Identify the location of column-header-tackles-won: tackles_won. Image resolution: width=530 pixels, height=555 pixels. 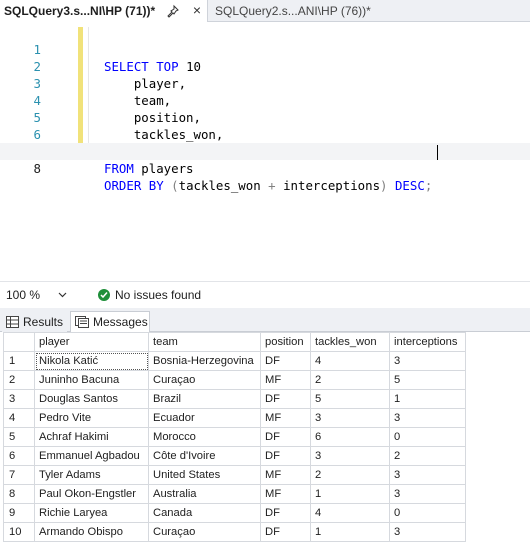
(350, 342).